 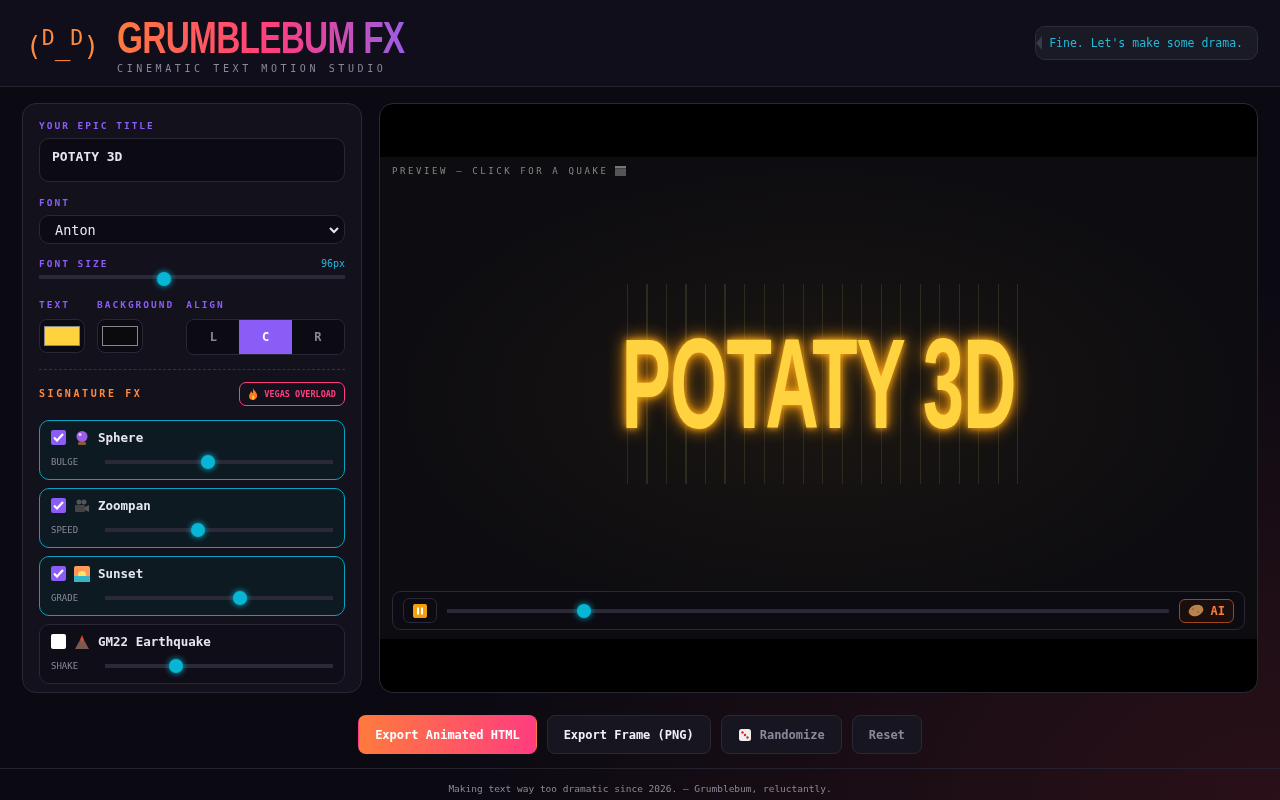 What do you see at coordinates (332, 264) in the screenshot?
I see `font-size-reading: 96px` at bounding box center [332, 264].